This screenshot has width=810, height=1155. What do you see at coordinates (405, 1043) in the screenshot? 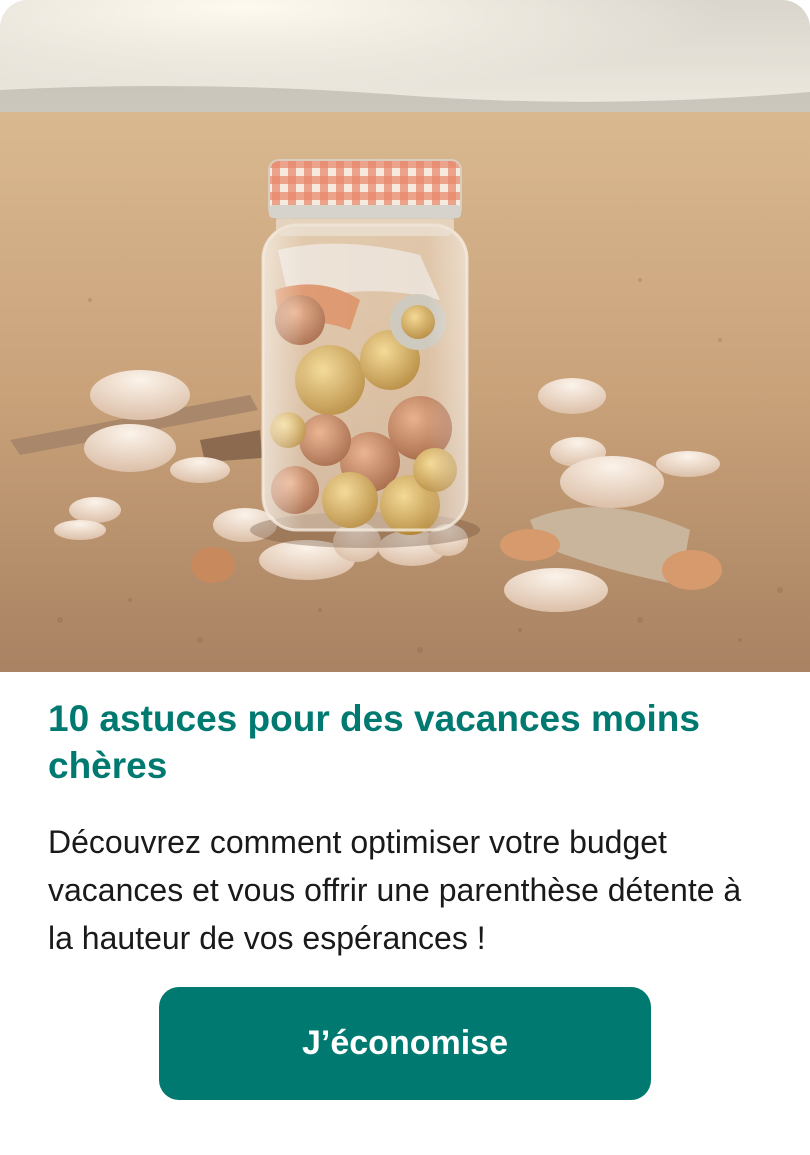
I see `economize-button: J’économise` at bounding box center [405, 1043].